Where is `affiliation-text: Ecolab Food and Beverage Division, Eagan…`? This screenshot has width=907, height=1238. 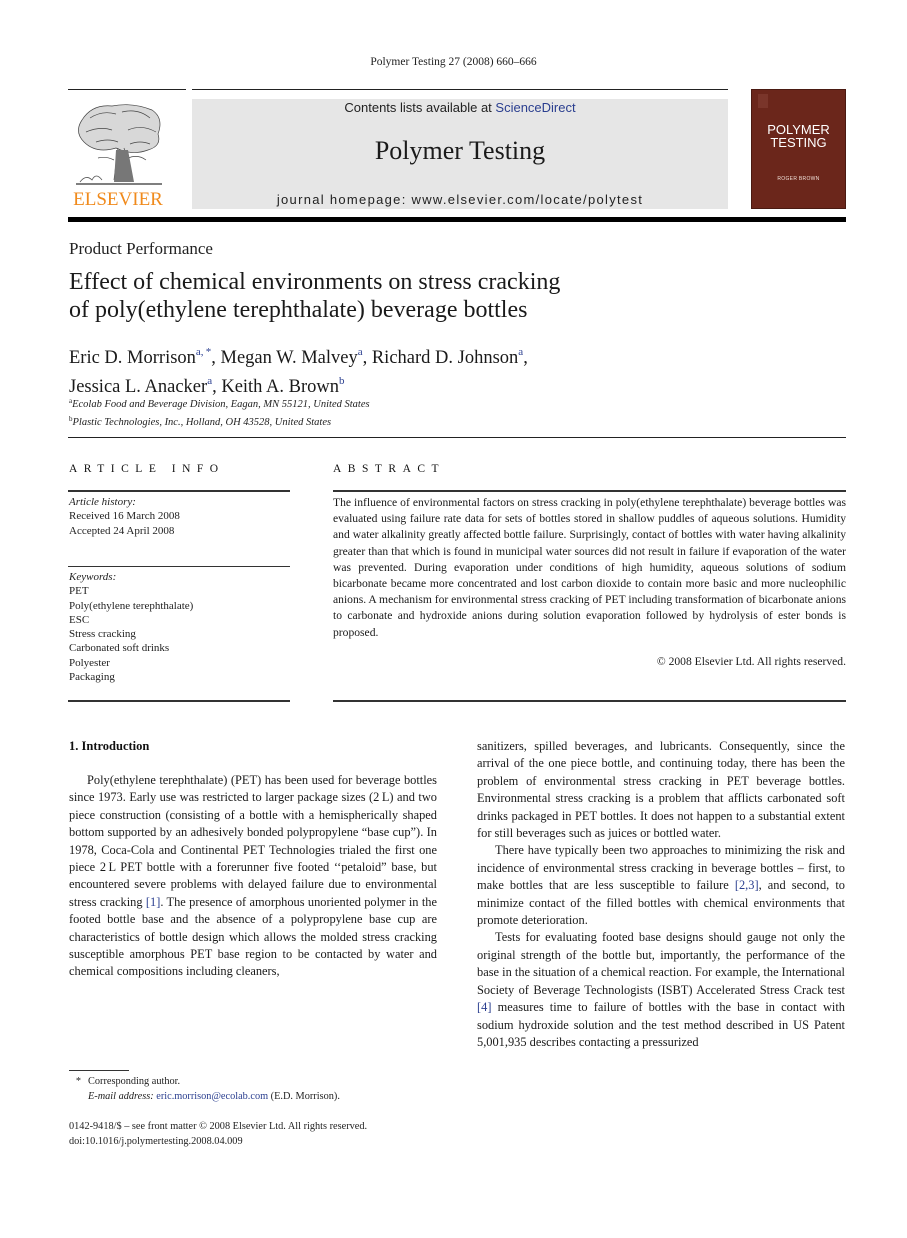
affiliation-text: Ecolab Food and Beverage Division, Eagan… is located at coordinates (221, 404).